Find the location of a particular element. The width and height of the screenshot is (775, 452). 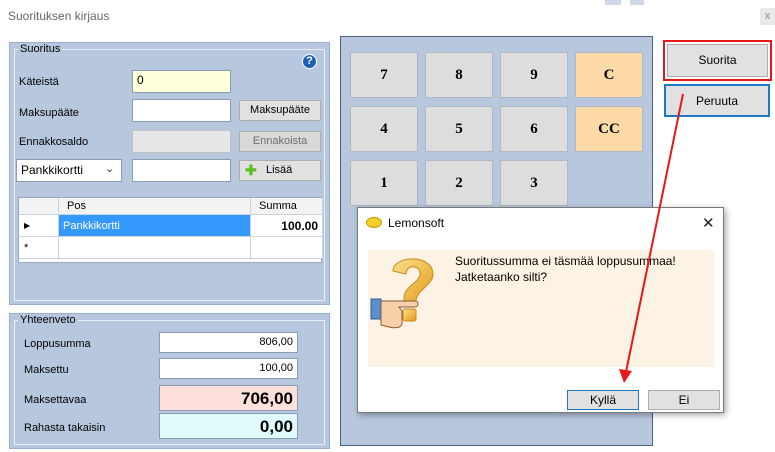

paid-value: 100,00 is located at coordinates (228, 368).